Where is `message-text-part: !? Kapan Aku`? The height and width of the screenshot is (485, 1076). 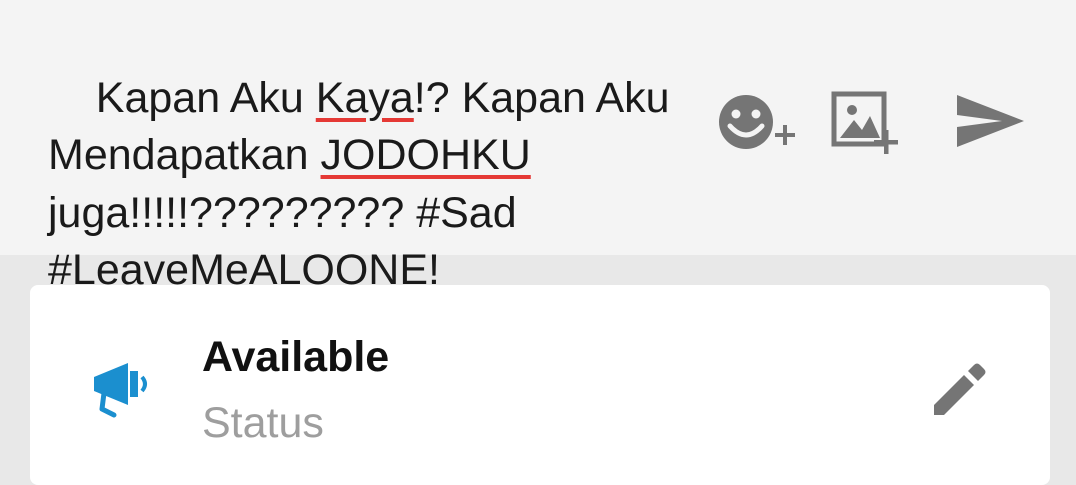 message-text-part: !? Kapan Aku is located at coordinates (541, 97).